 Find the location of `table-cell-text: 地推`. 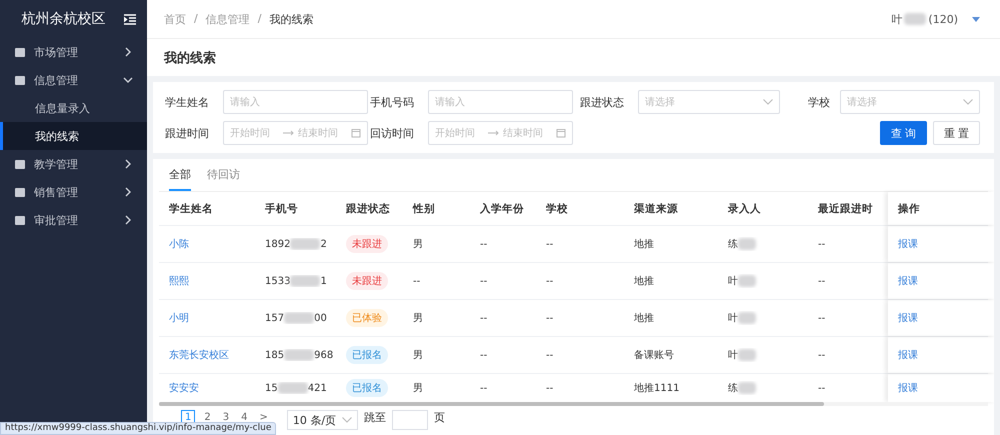

table-cell-text: 地推 is located at coordinates (644, 318).